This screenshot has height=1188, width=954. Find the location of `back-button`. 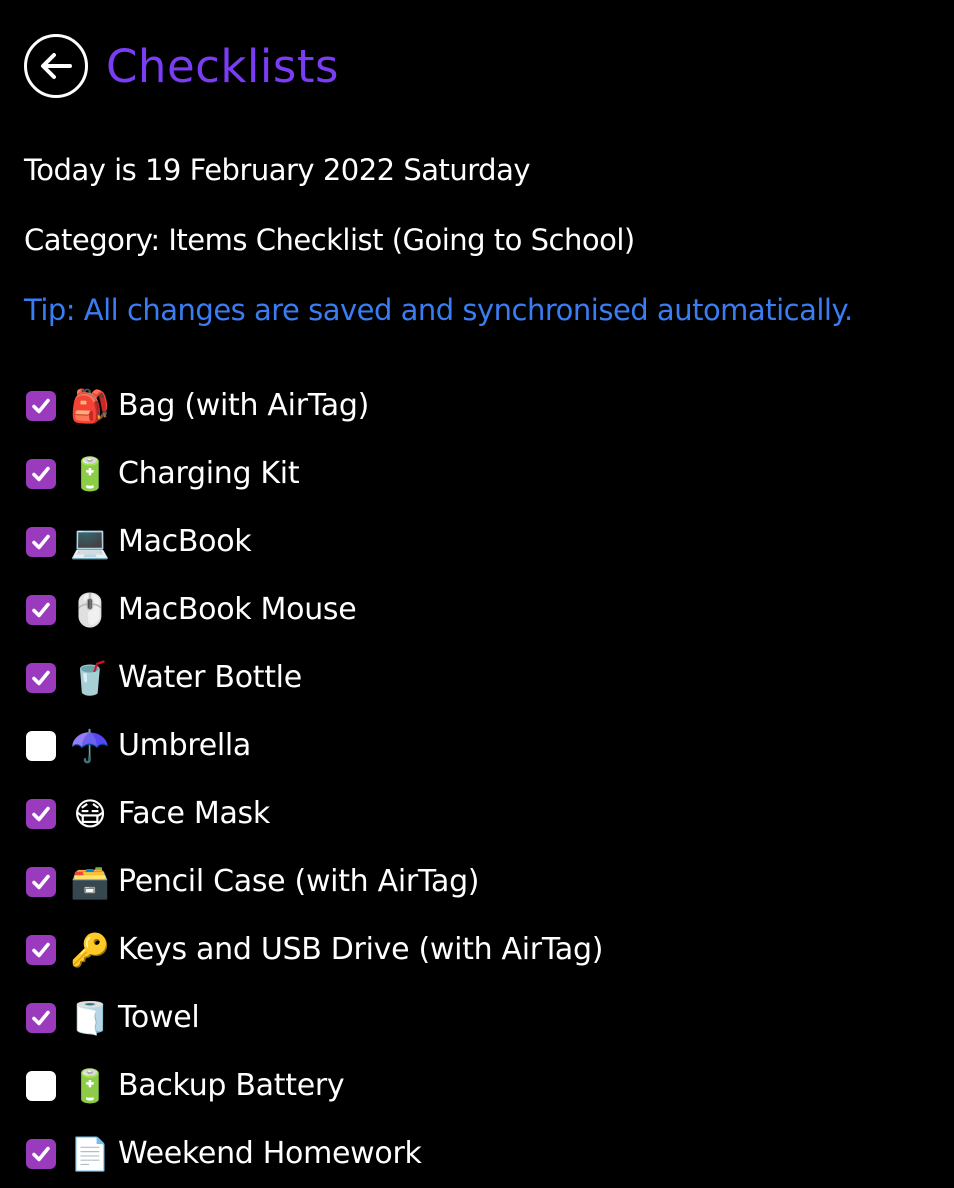

back-button is located at coordinates (56, 66).